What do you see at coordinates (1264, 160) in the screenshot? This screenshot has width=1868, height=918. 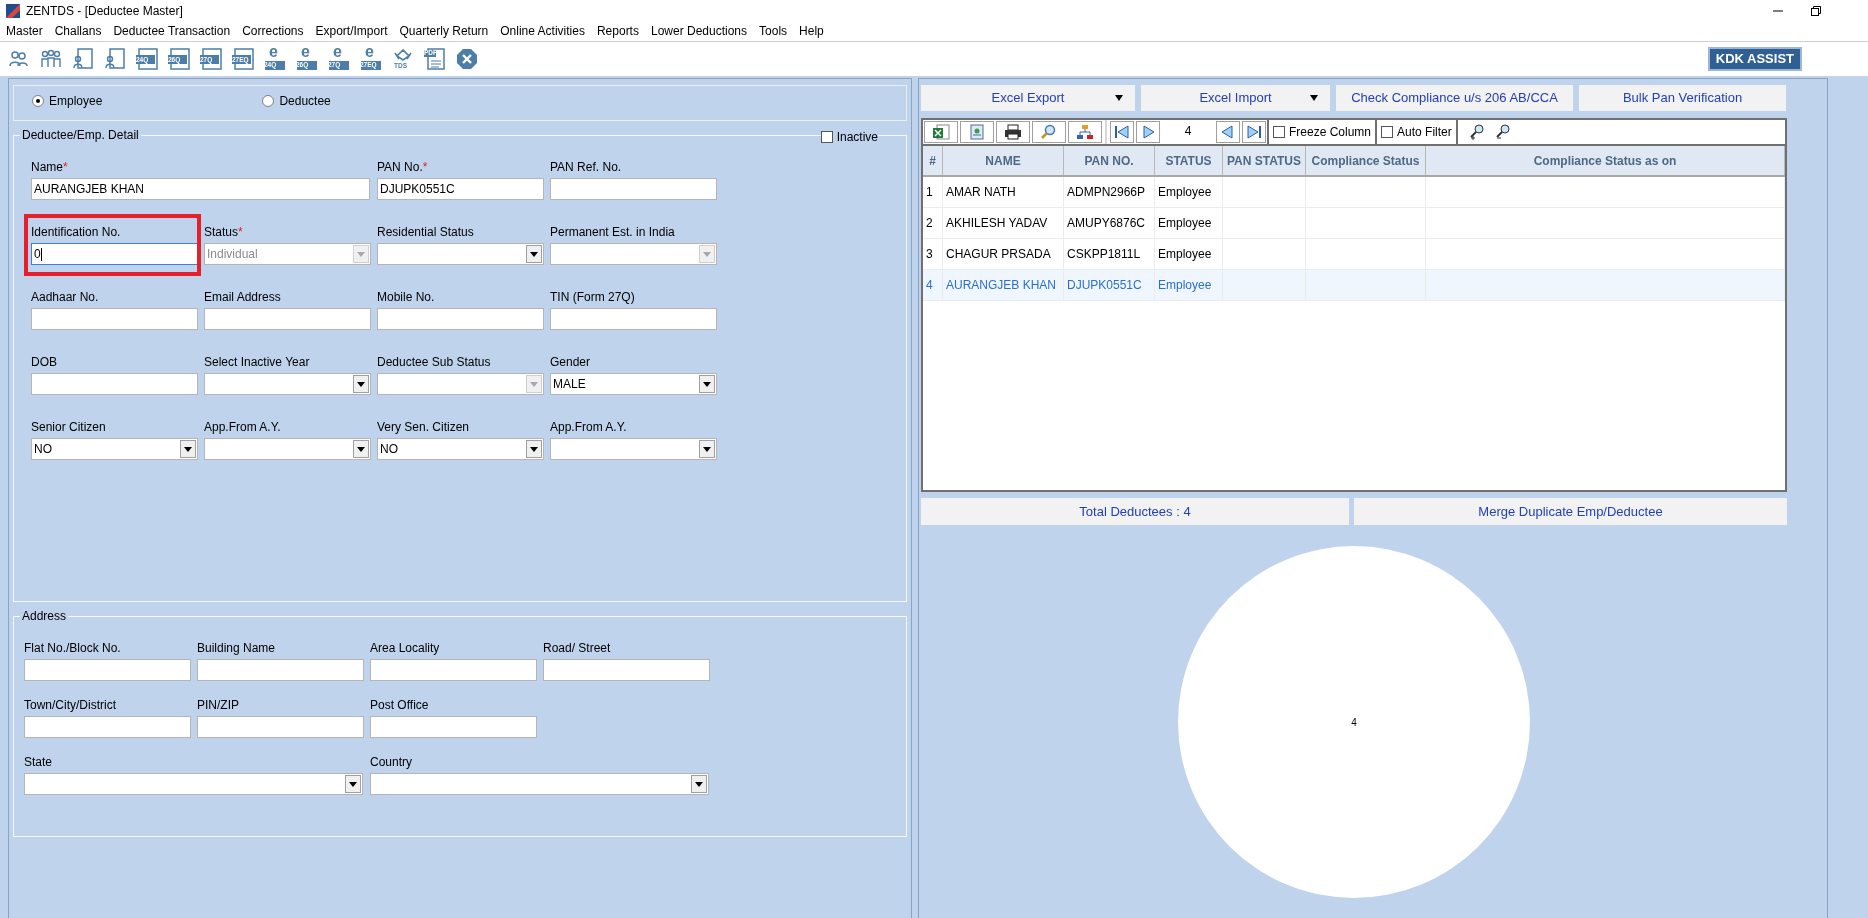 I see `column-header: PAN STATUS` at bounding box center [1264, 160].